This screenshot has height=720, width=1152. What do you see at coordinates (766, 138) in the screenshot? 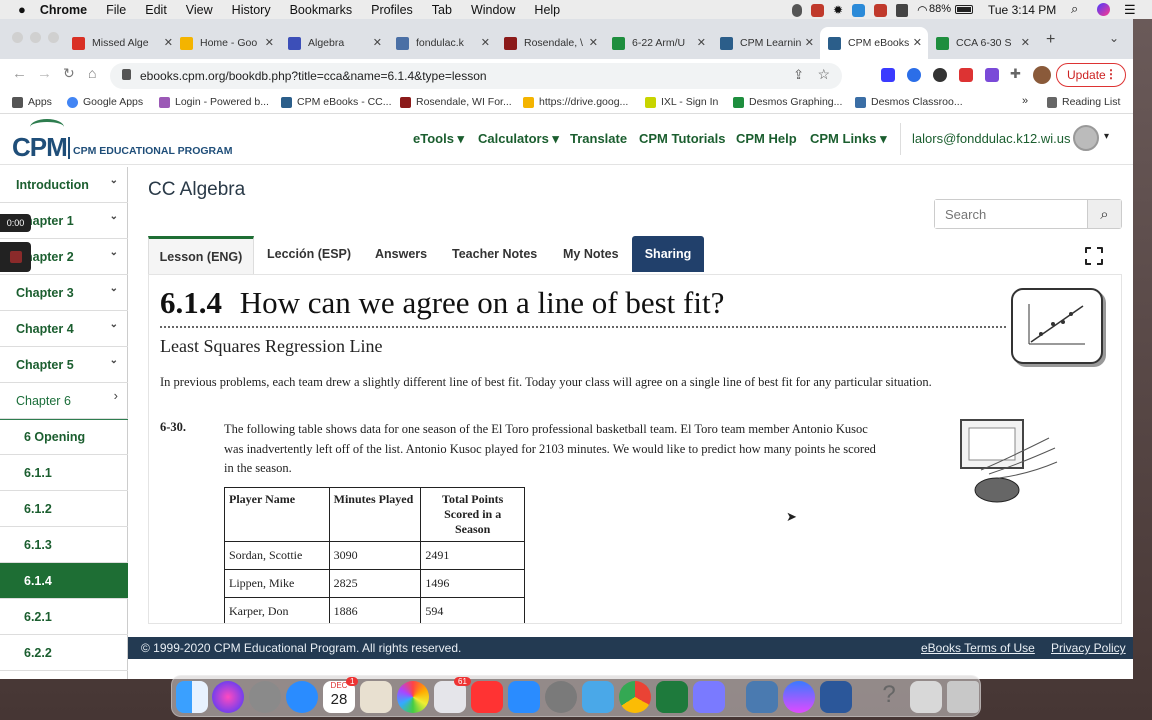
I see `nav-cpm-help: CPM Help` at bounding box center [766, 138].